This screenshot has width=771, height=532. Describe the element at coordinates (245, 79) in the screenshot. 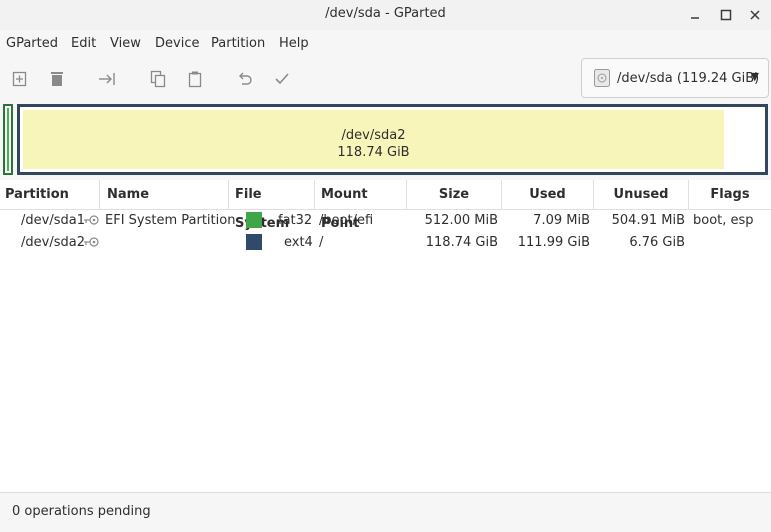

I see `undo-icon` at that location.